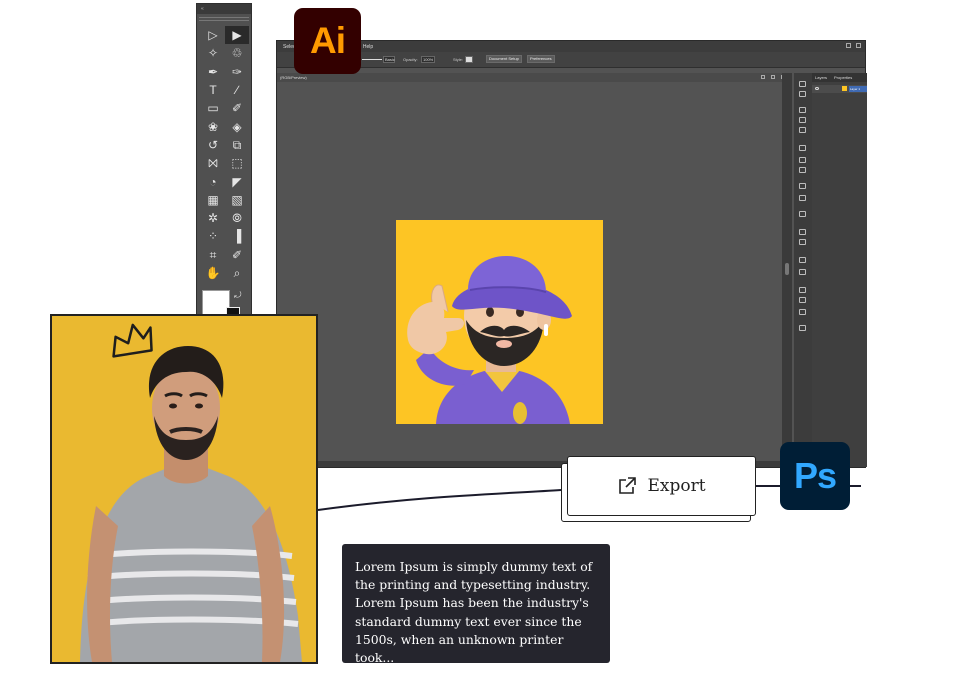  I want to click on shape-builder-tool-icon: ◔, so click(213, 181).